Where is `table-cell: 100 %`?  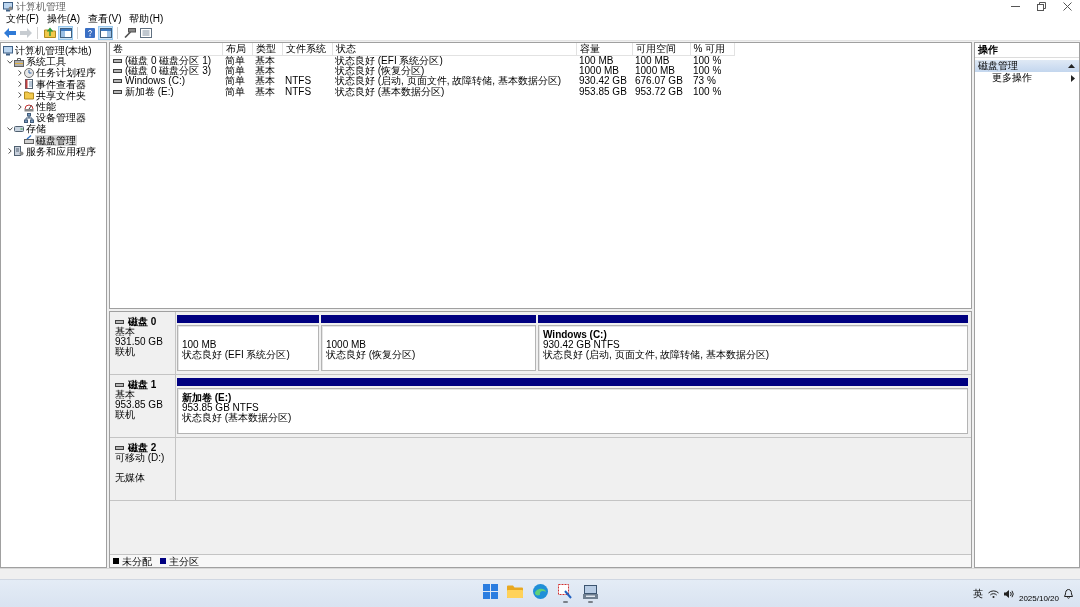 table-cell: 100 % is located at coordinates (712, 60).